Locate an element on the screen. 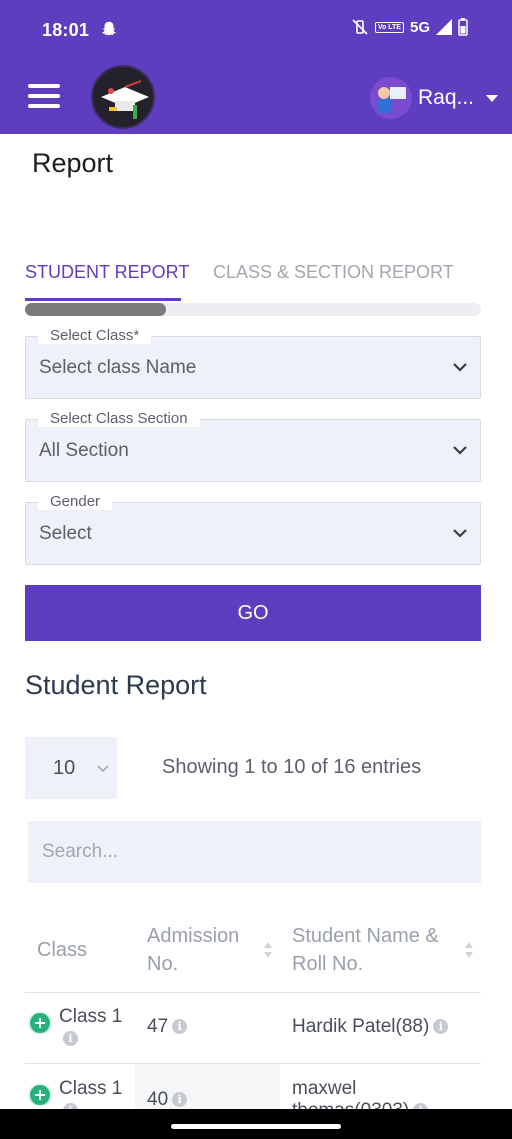 This screenshot has width=512, height=1139. network-type: 5G is located at coordinates (419, 27).